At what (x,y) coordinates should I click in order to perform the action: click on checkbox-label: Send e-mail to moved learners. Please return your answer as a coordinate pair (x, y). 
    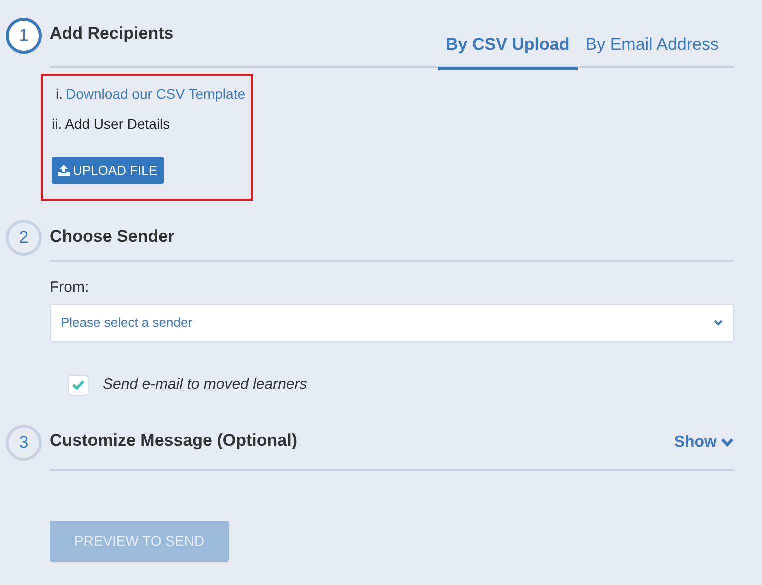
    Looking at the image, I should click on (205, 385).